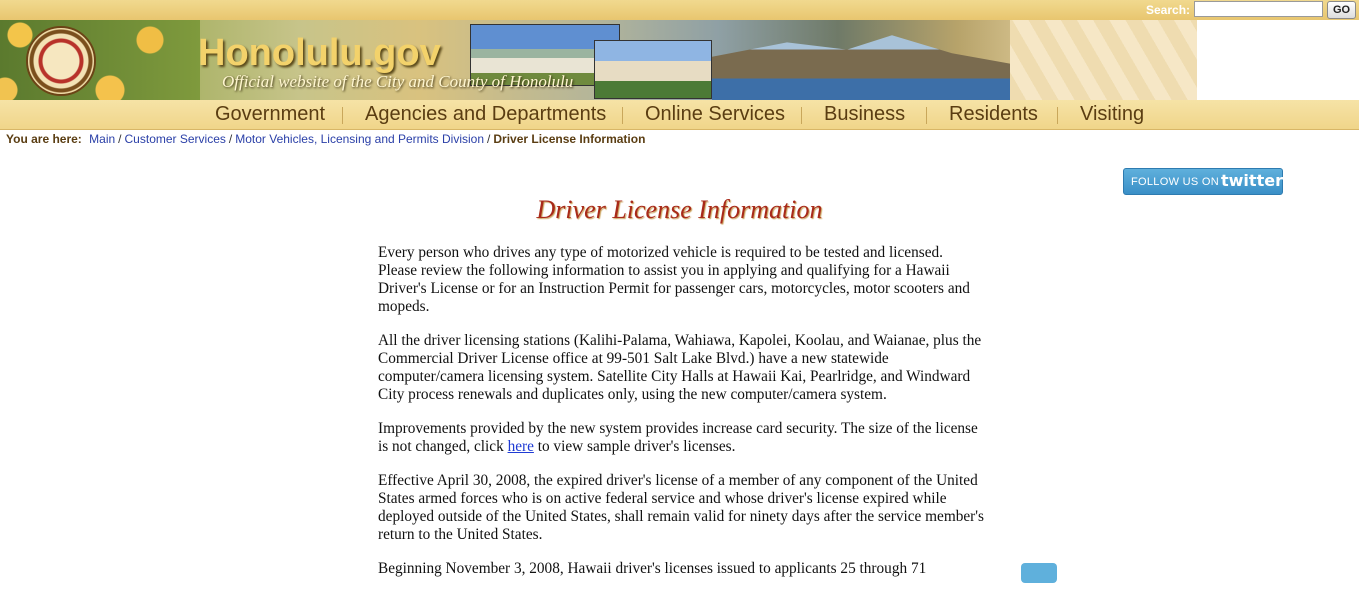 This screenshot has height=594, width=1359. Describe the element at coordinates (521, 446) in the screenshot. I see `sample-licenses-link: here` at that location.